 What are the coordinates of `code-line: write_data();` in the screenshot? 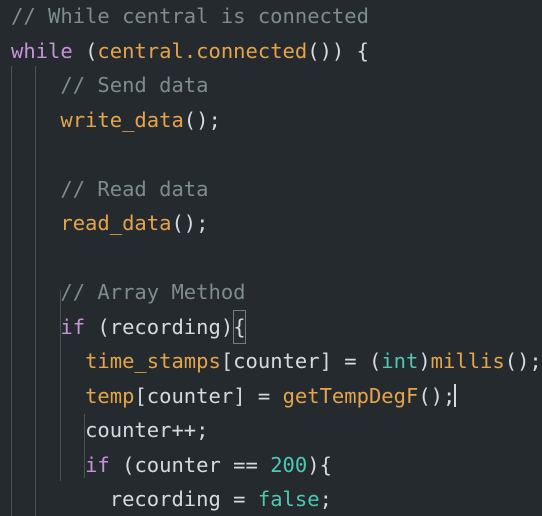 It's located at (110, 120).